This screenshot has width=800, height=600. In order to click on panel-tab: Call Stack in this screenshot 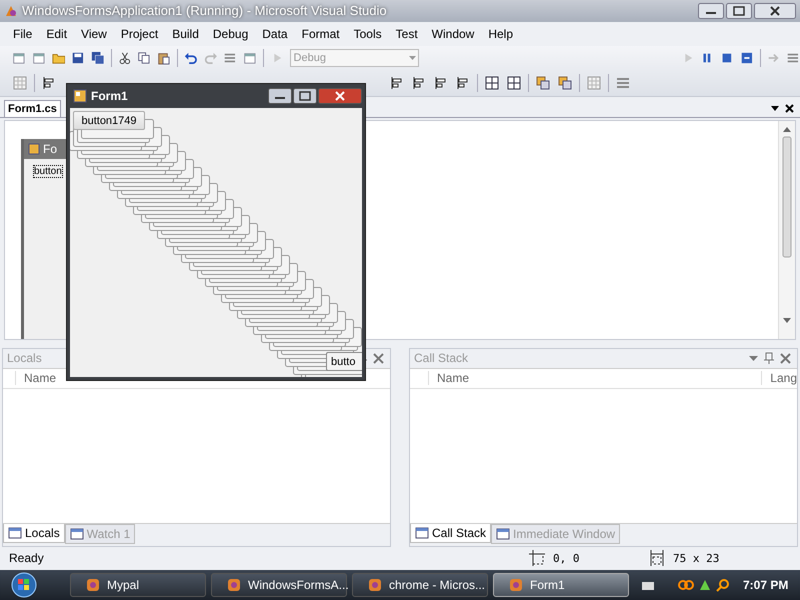, I will do `click(451, 533)`.